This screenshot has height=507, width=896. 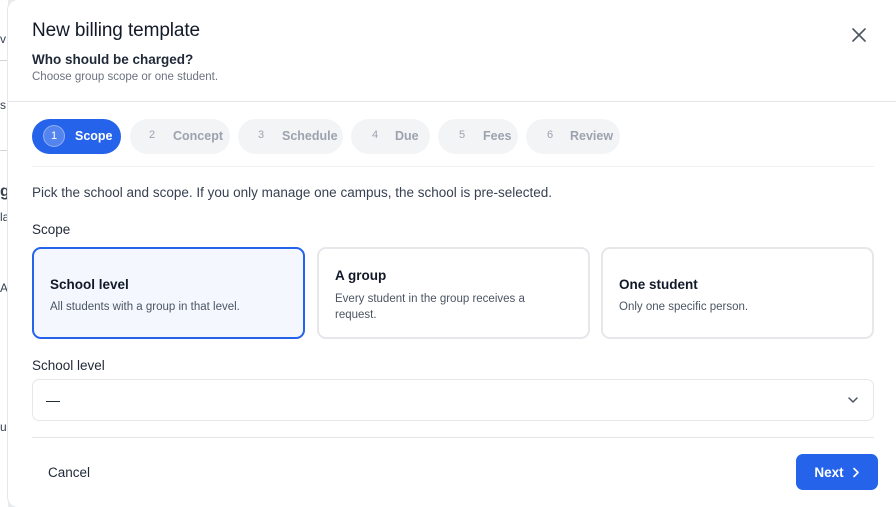 What do you see at coordinates (592, 136) in the screenshot?
I see `step-label: Review` at bounding box center [592, 136].